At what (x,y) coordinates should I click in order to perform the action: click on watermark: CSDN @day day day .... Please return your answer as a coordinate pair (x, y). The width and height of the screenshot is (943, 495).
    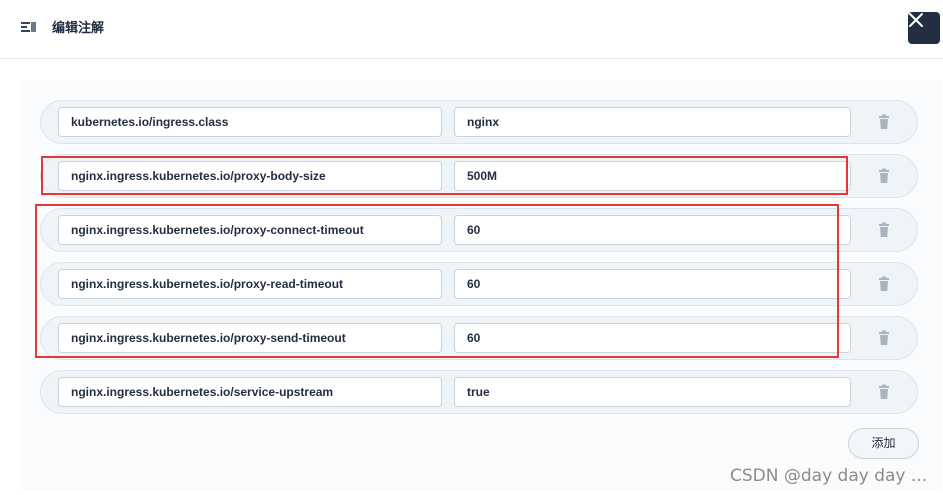
    Looking at the image, I should click on (829, 476).